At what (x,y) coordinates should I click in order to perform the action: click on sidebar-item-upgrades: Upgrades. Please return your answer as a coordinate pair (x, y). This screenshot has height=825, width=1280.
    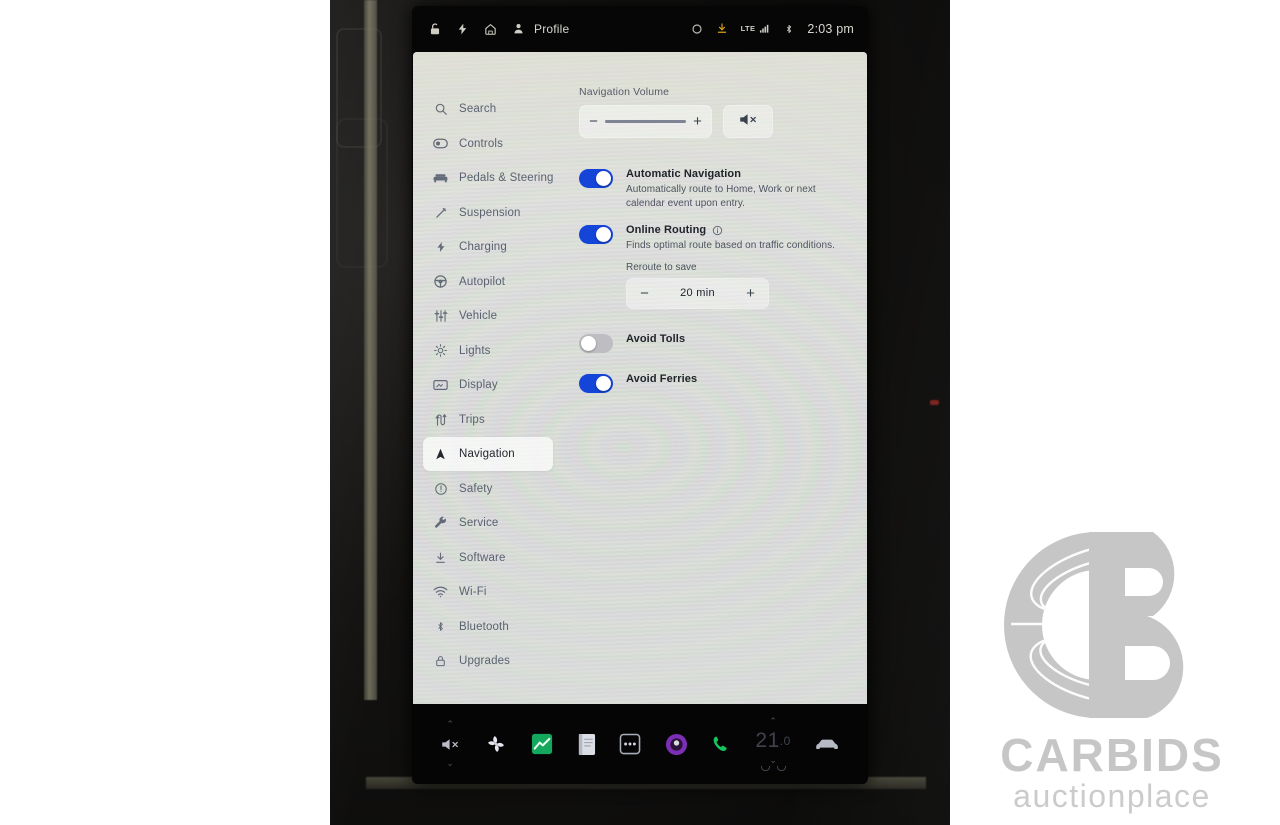
    Looking at the image, I should click on (488, 661).